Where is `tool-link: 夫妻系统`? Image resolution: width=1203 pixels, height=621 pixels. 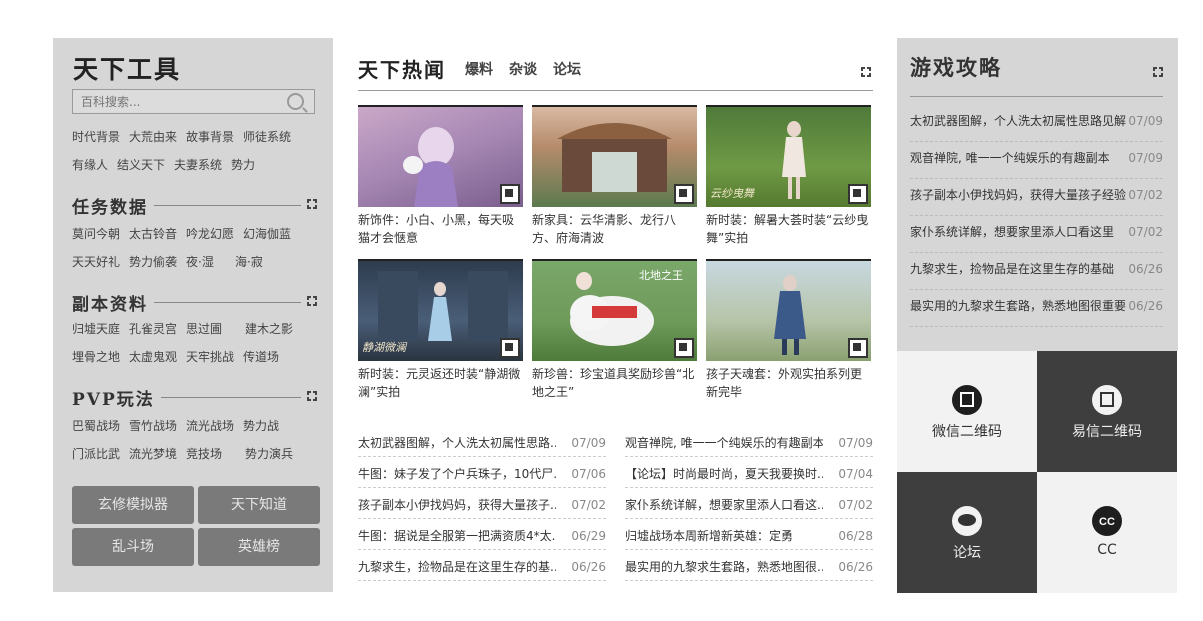 tool-link: 夫妻系统 is located at coordinates (198, 165).